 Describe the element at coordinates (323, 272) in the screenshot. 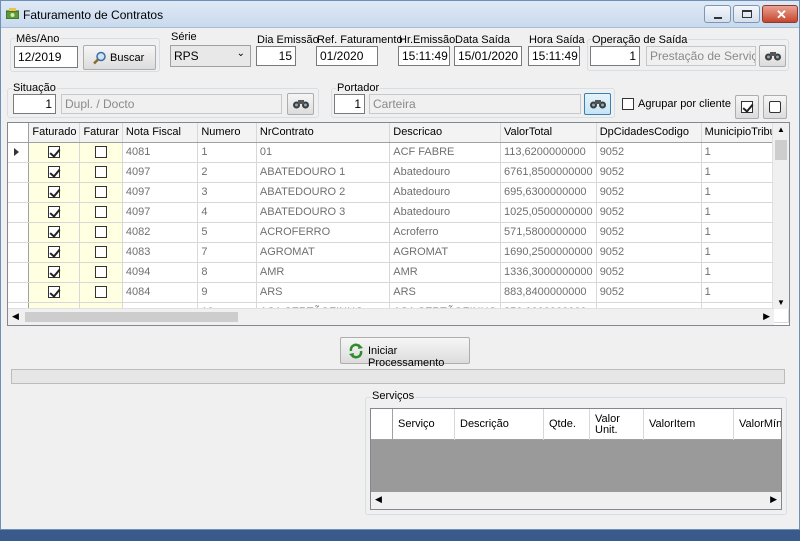

I see `nrcontrato-cell: AMR` at that location.